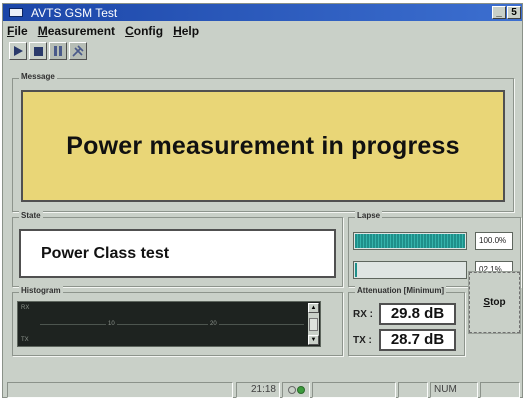 The image size is (526, 401). Describe the element at coordinates (172, 324) in the screenshot. I see `histogram-axis` at that location.